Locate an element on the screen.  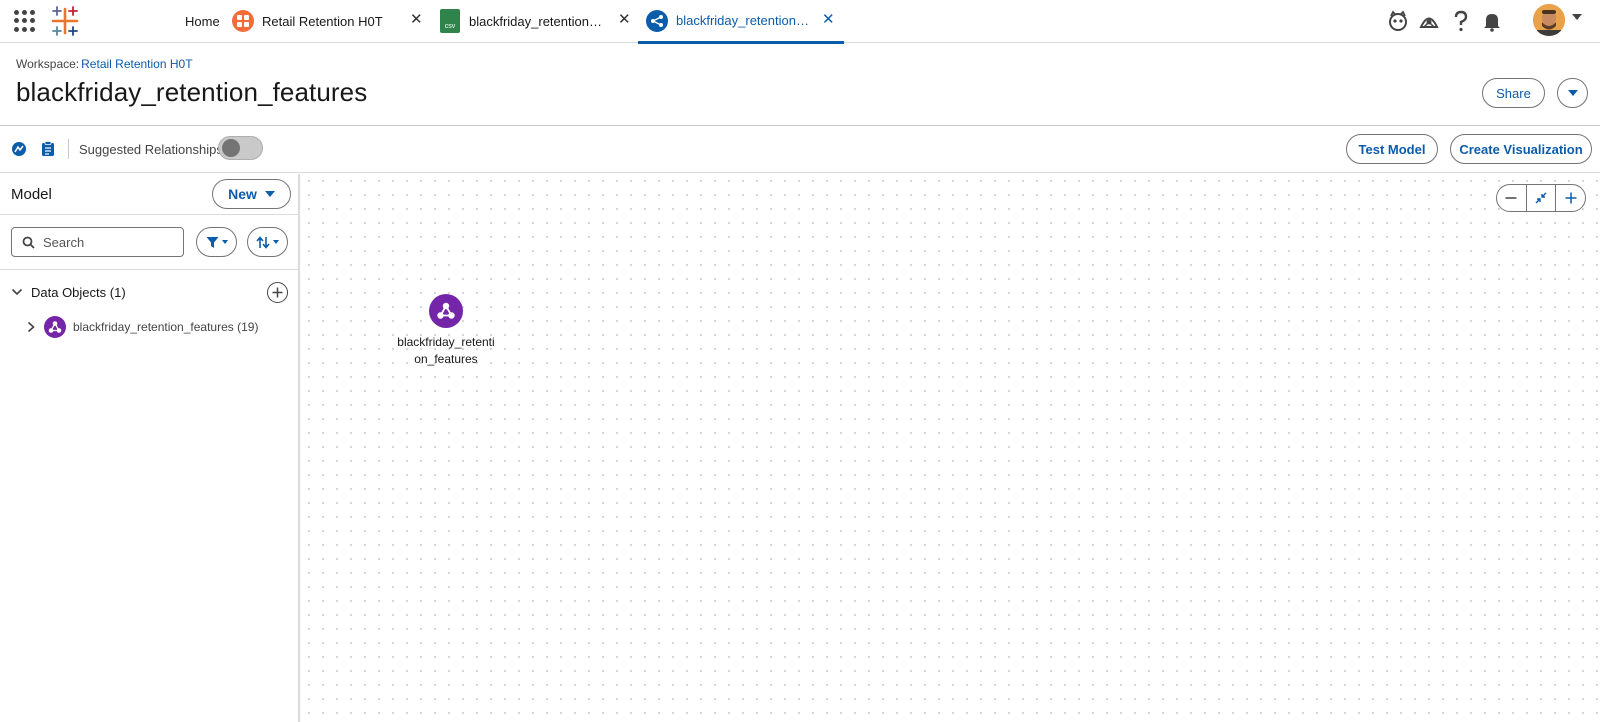
data-object-label: blackfriday_retention_features (19) is located at coordinates (166, 327).